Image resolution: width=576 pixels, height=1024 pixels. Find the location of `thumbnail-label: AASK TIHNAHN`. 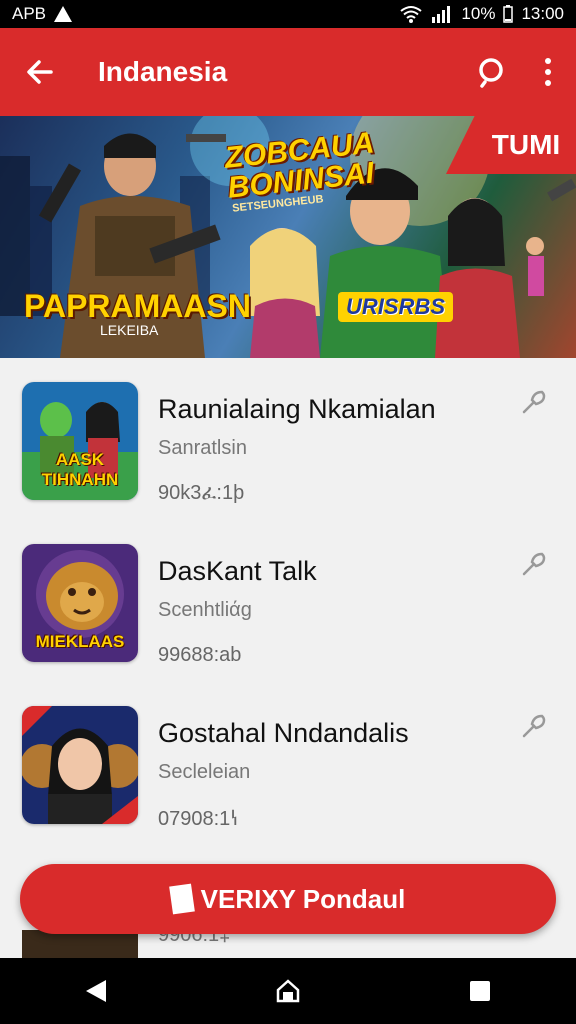

thumbnail-label: AASK TIHNAHN is located at coordinates (80, 469).